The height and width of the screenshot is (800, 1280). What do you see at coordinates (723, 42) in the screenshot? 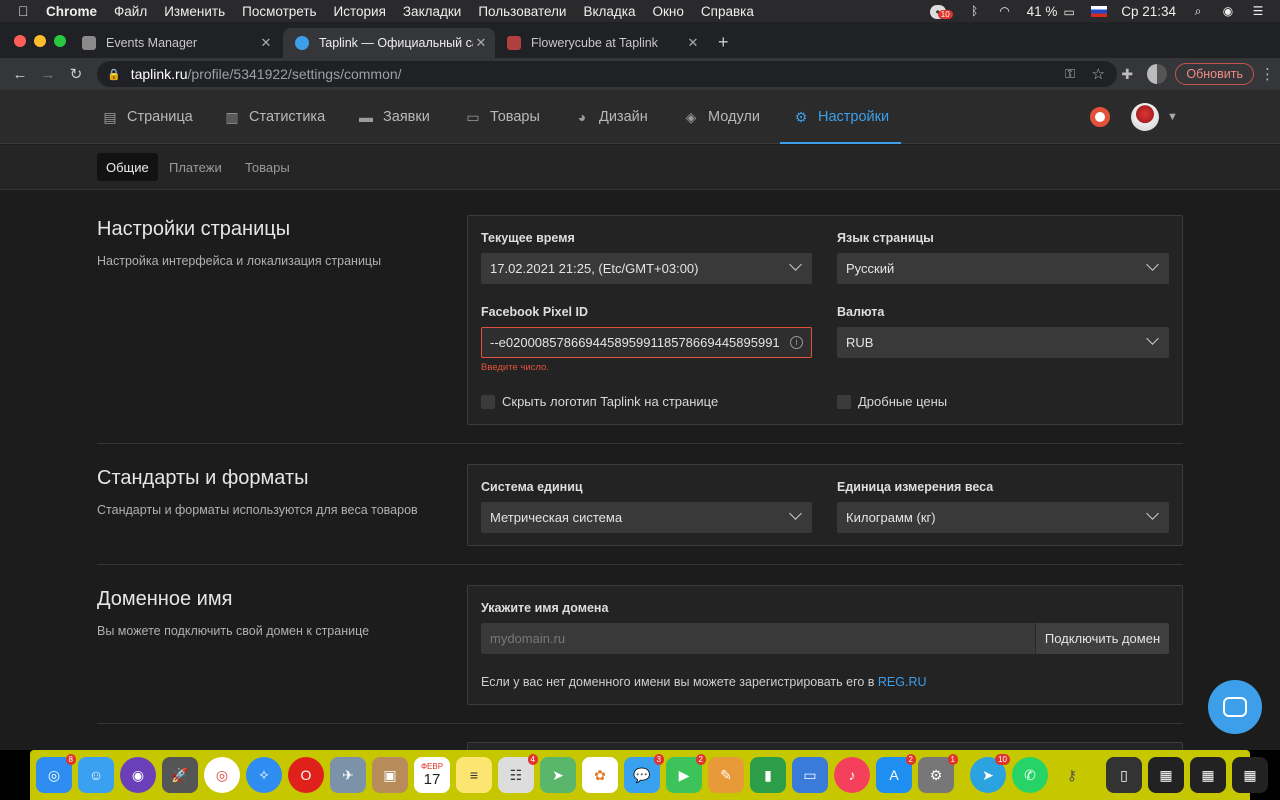
I see `new-tab-plus-icon: +` at bounding box center [723, 42].